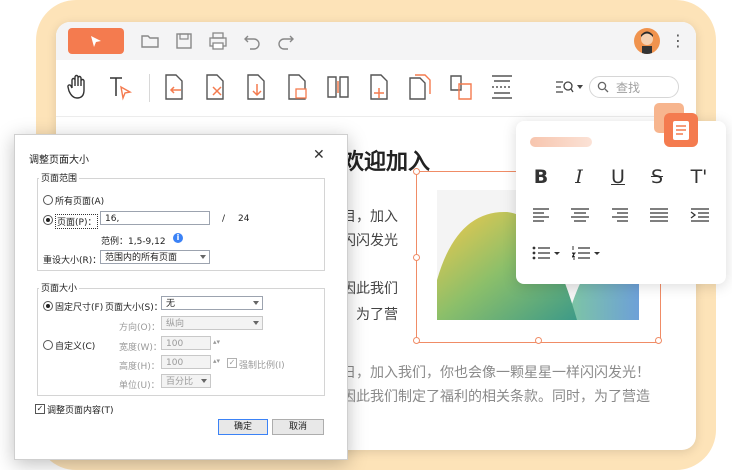  Describe the element at coordinates (376, 41) in the screenshot. I see `title-bar: ⋮` at that location.